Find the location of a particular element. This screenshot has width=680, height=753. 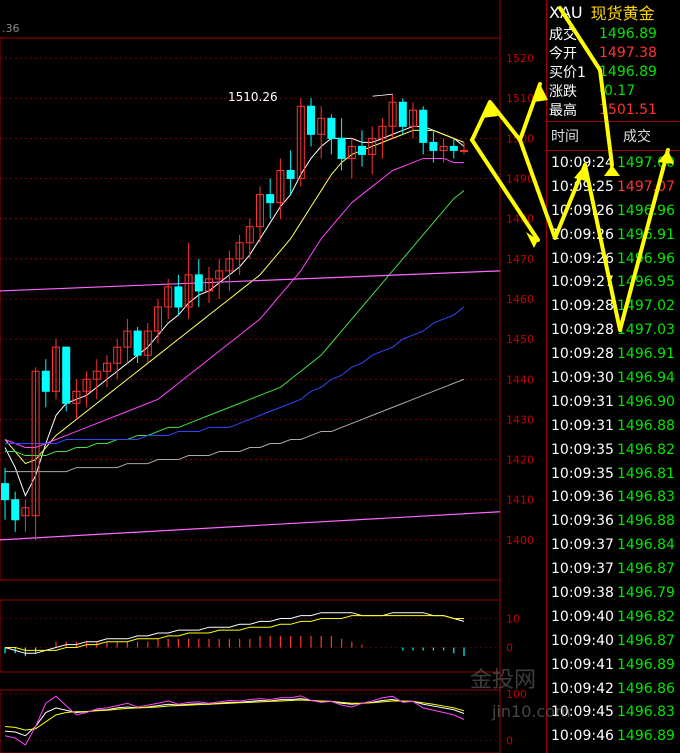

tick-time: 10:09:26 is located at coordinates (582, 258).